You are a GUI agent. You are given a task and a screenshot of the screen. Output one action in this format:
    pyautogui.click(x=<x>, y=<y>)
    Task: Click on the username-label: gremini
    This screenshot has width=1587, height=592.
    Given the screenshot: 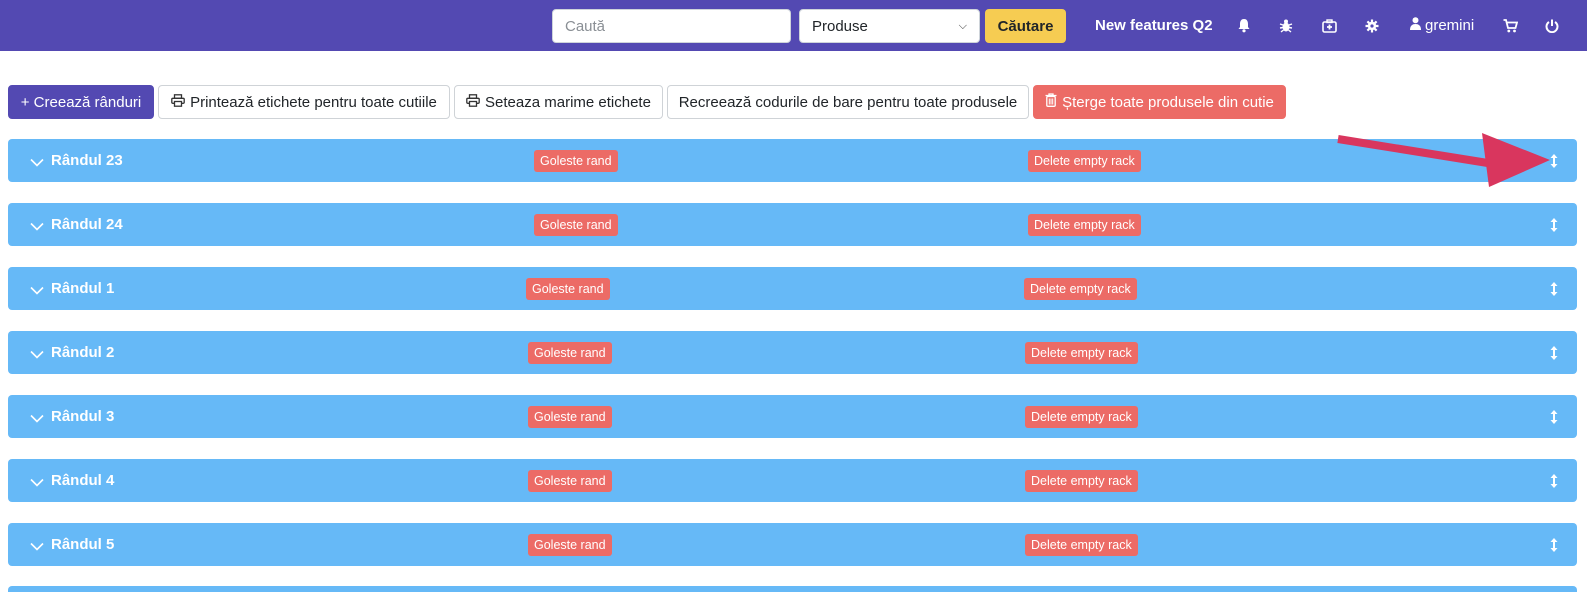 What is the action you would take?
    pyautogui.click(x=1450, y=25)
    